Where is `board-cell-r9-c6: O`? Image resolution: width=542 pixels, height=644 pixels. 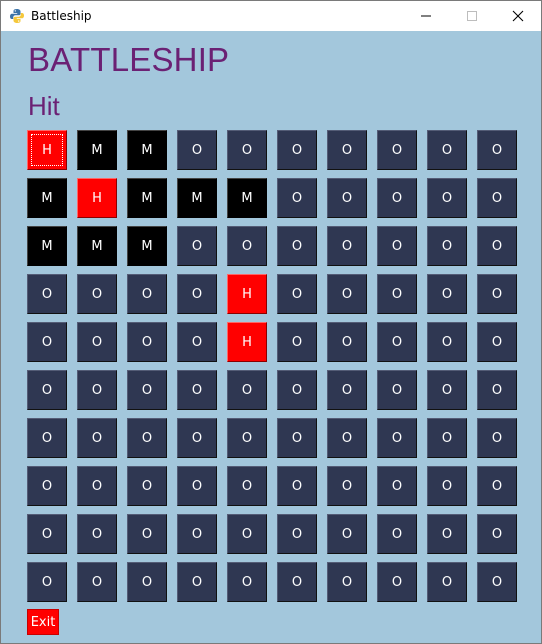
board-cell-r9-c6: O is located at coordinates (297, 534).